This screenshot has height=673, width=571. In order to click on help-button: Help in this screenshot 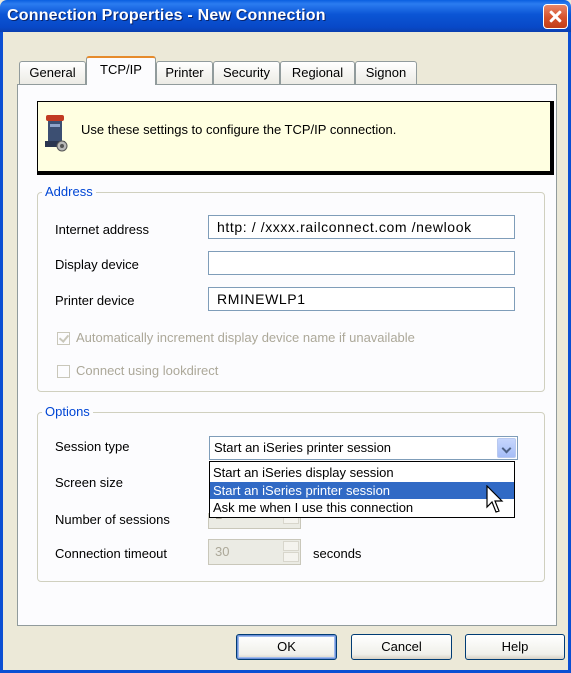, I will do `click(515, 647)`.